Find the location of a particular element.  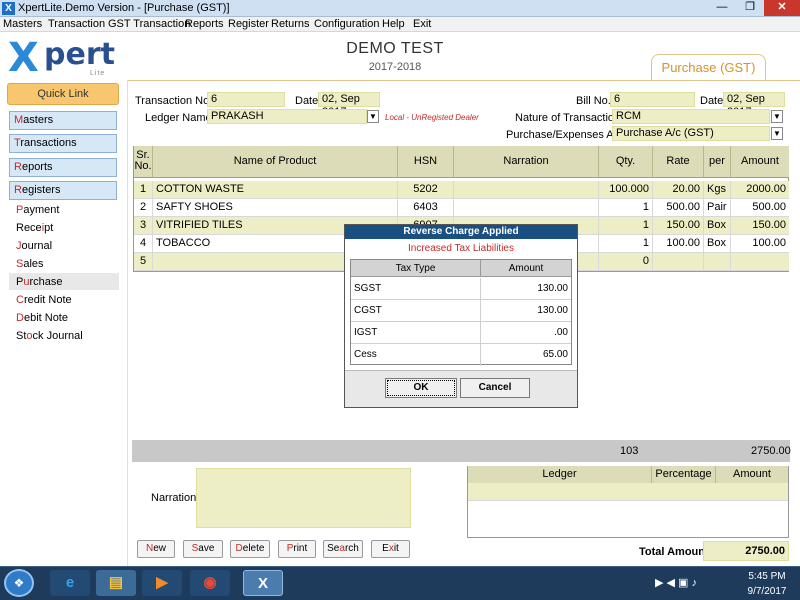

menu-register: Register is located at coordinates (248, 24).